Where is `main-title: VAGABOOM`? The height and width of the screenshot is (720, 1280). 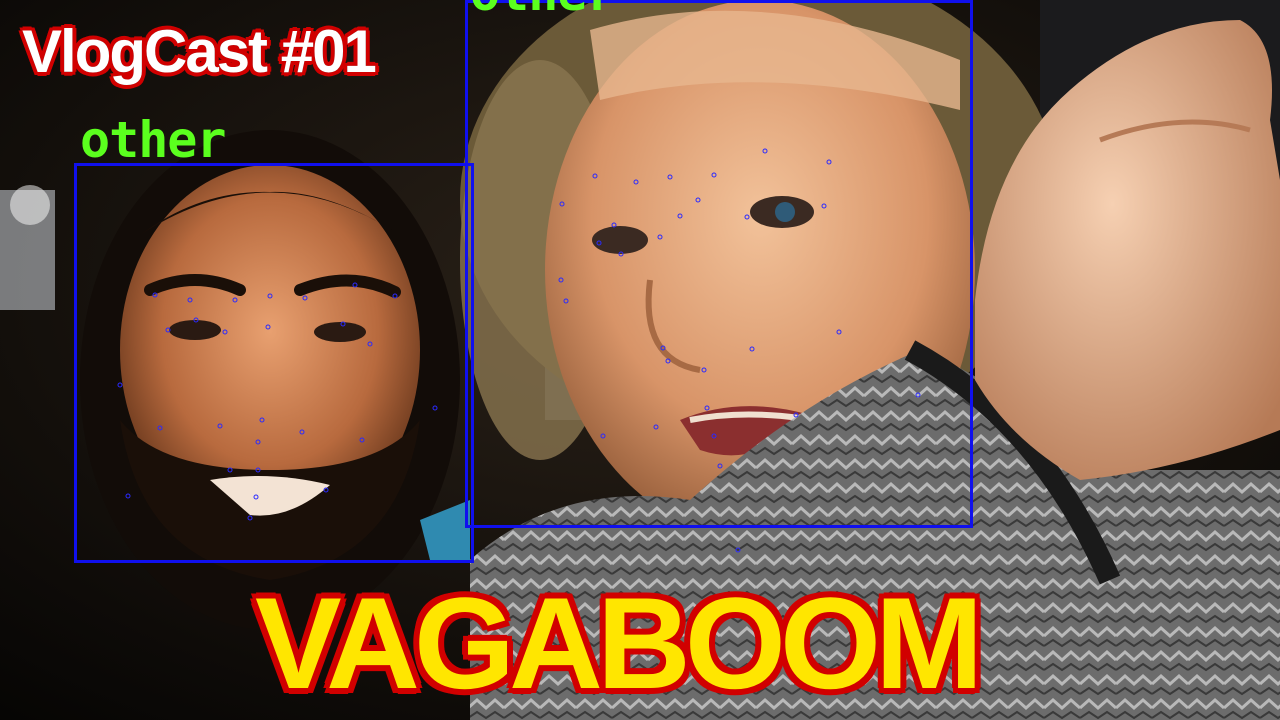
main-title: VAGABOOM is located at coordinates (618, 643).